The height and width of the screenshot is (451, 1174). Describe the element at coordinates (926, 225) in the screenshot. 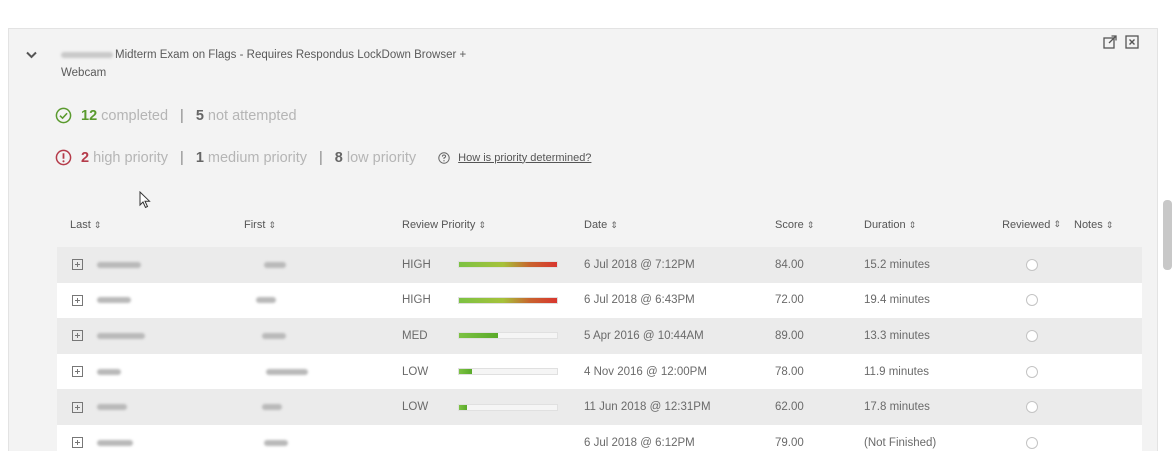

I see `header-duration: Duration ⇕` at that location.